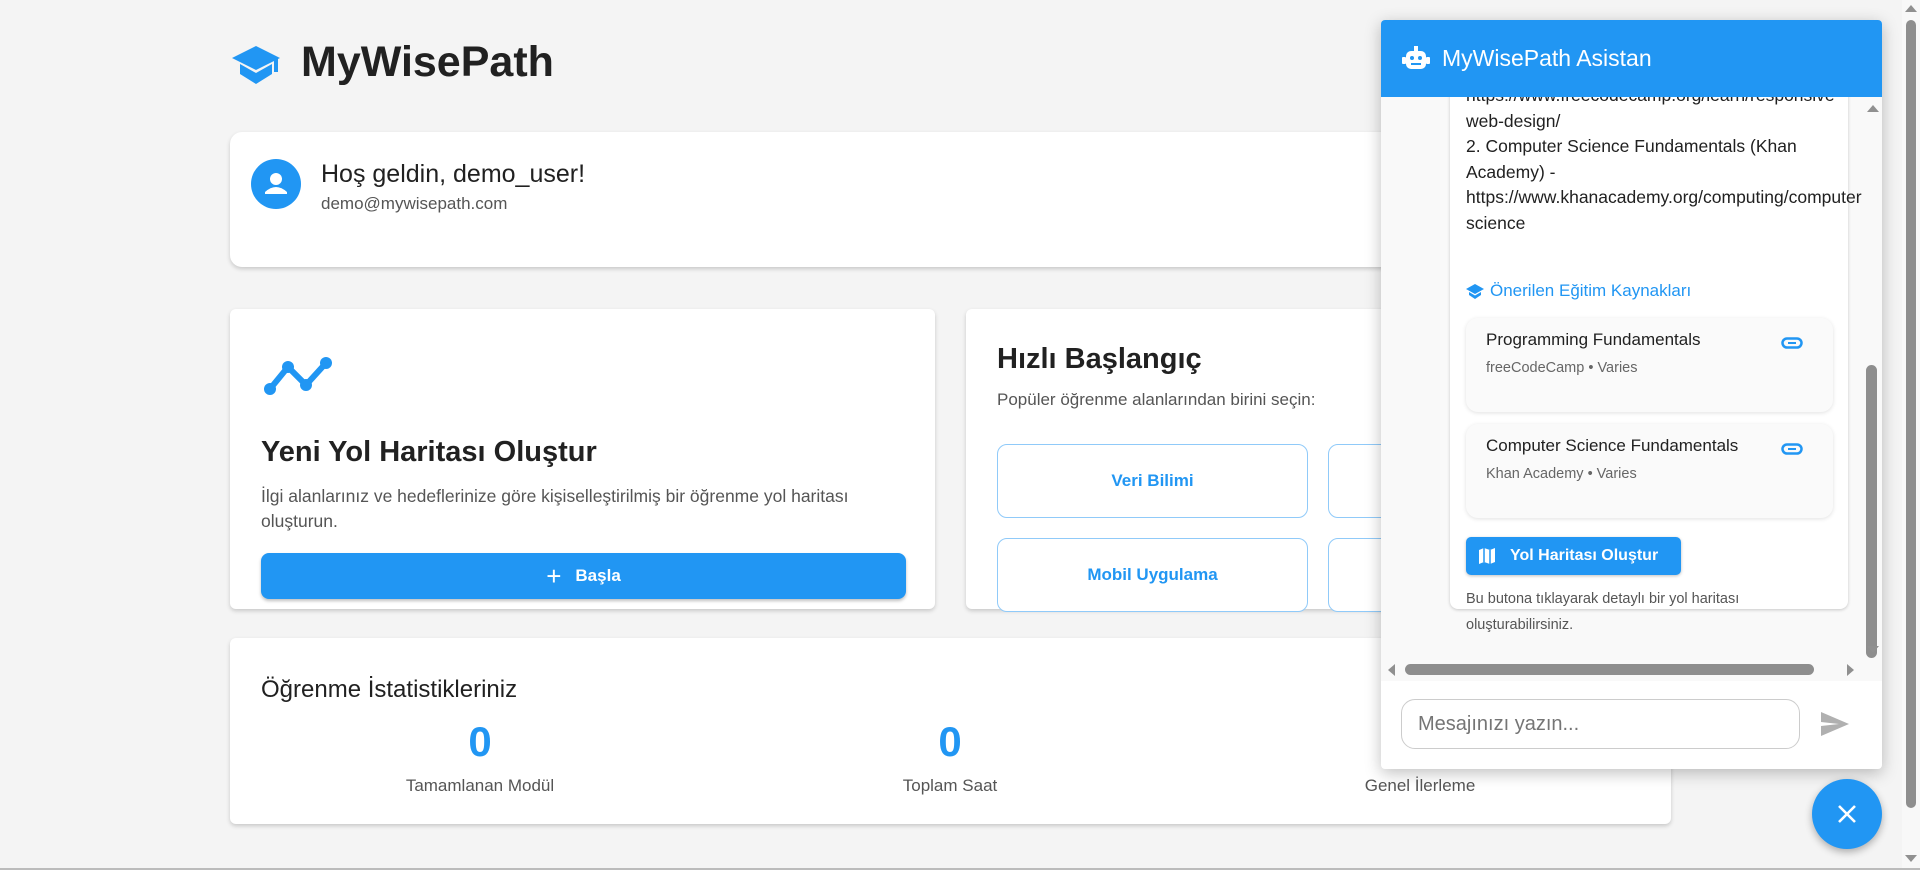  Describe the element at coordinates (1547, 58) in the screenshot. I see `chat-title: MyWisePath Asistan` at that location.